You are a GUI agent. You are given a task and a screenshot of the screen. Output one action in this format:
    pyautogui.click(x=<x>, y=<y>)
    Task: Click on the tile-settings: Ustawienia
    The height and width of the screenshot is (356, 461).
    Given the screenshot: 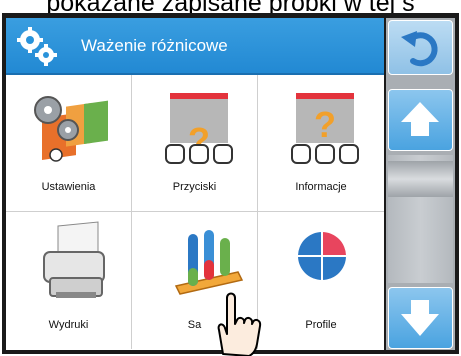 What is the action you would take?
    pyautogui.click(x=69, y=143)
    